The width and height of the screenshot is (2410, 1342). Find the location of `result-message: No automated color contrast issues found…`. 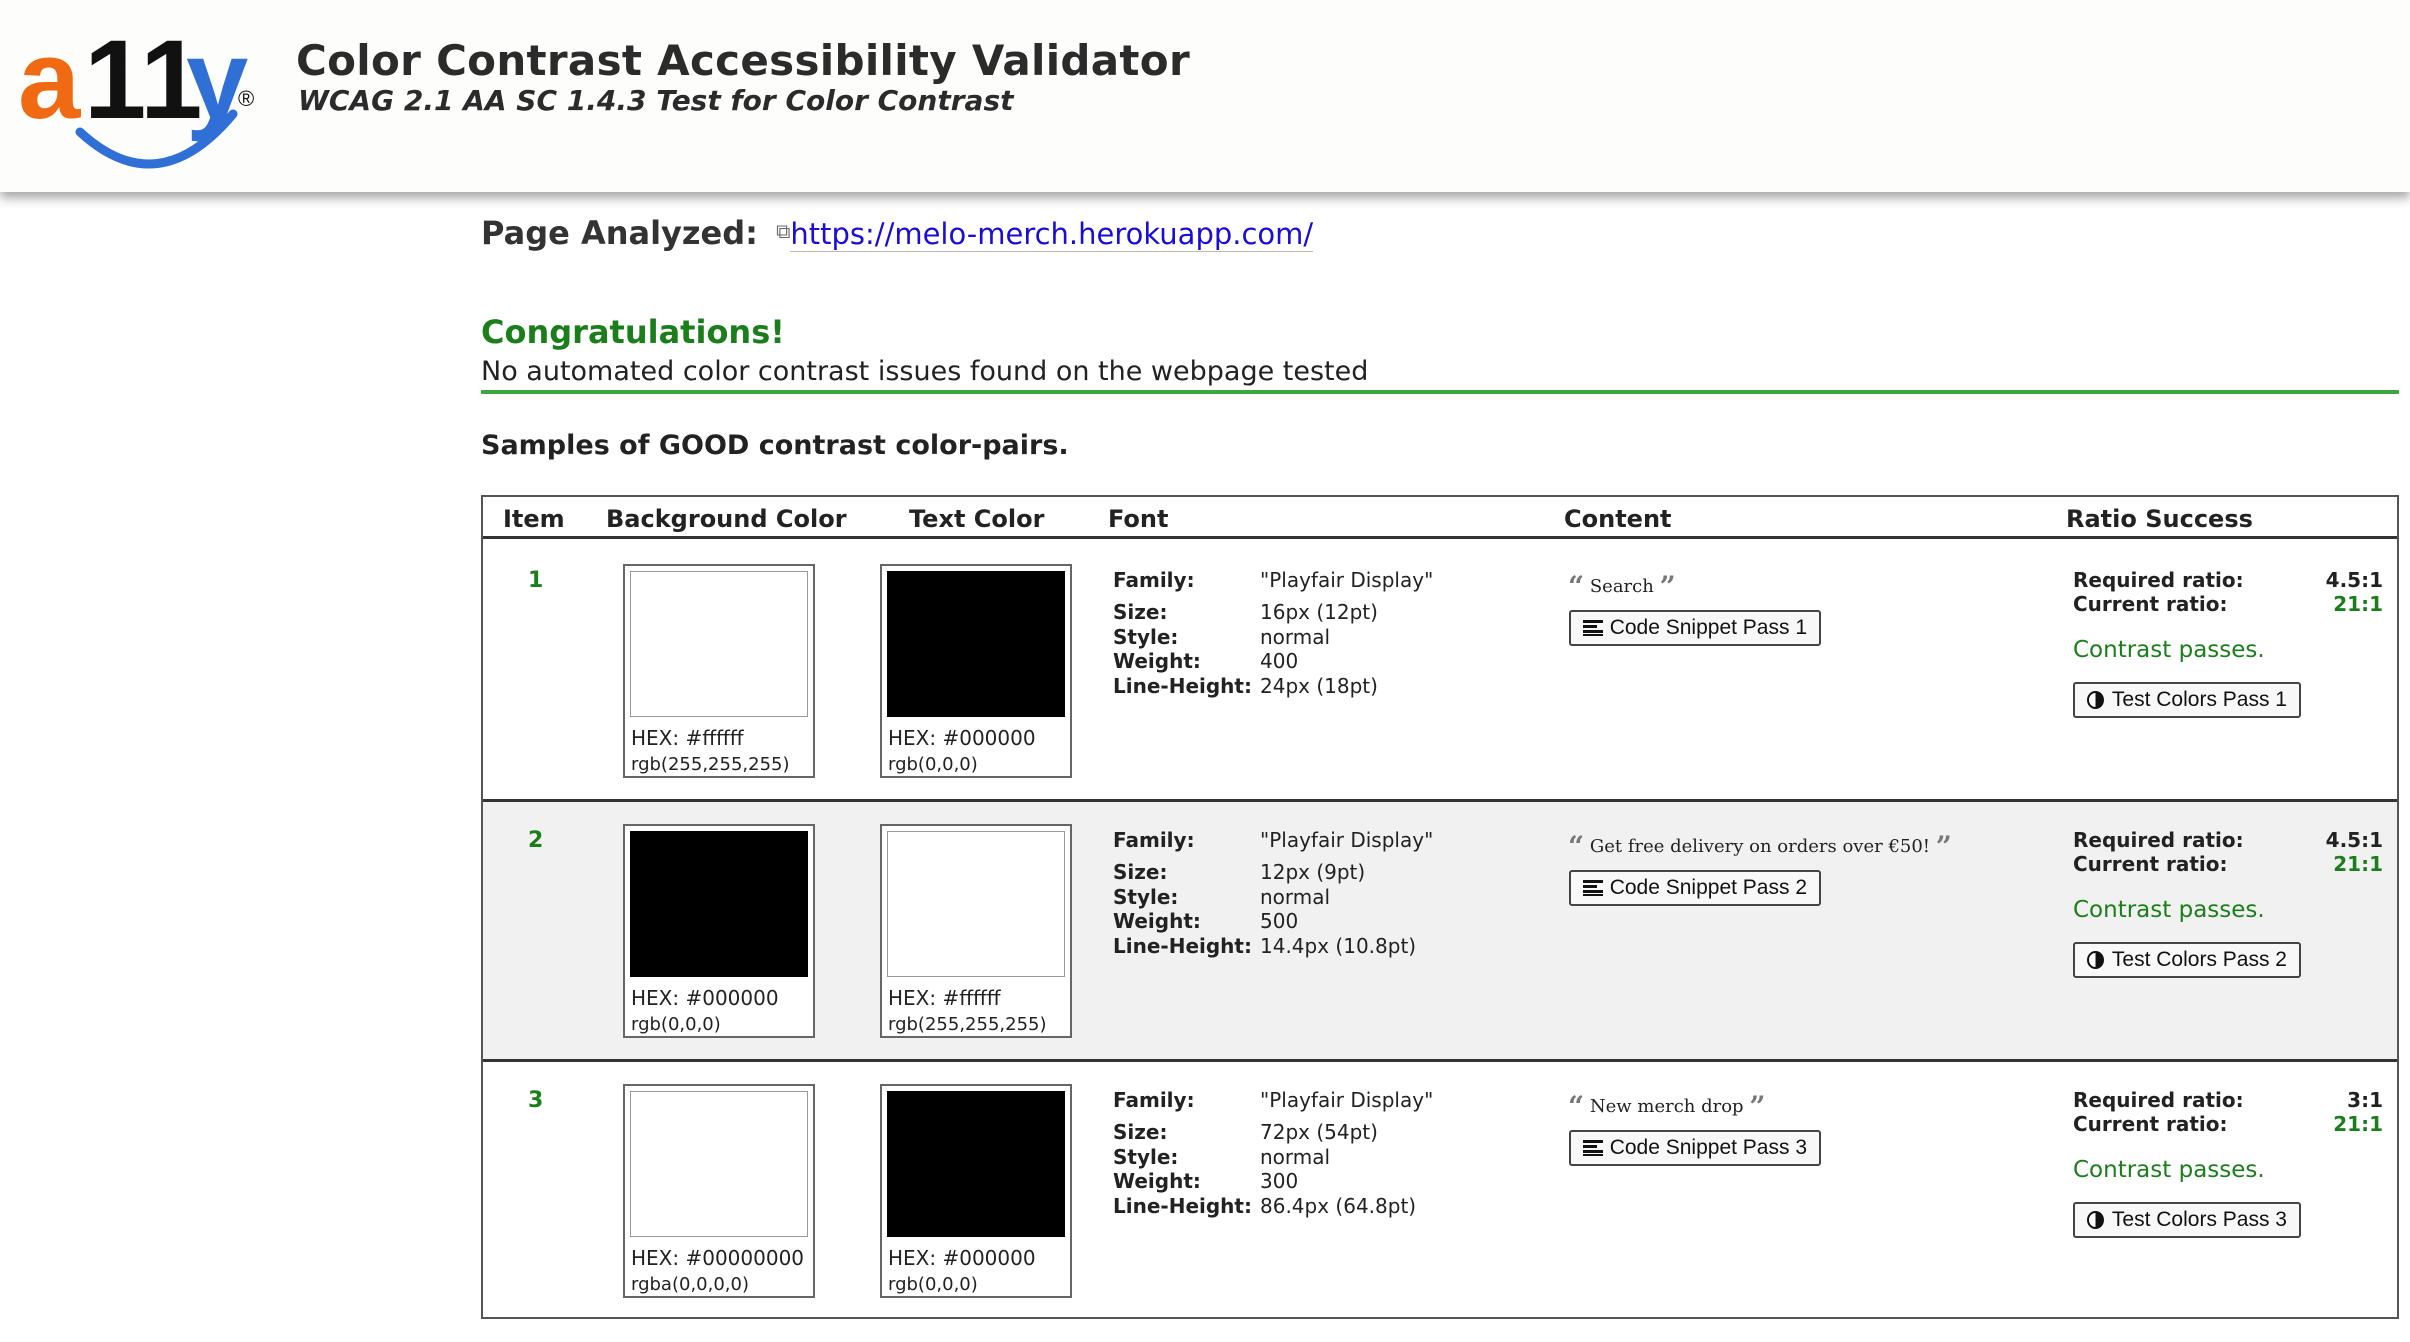

result-message: No automated color contrast issues found… is located at coordinates (925, 371).